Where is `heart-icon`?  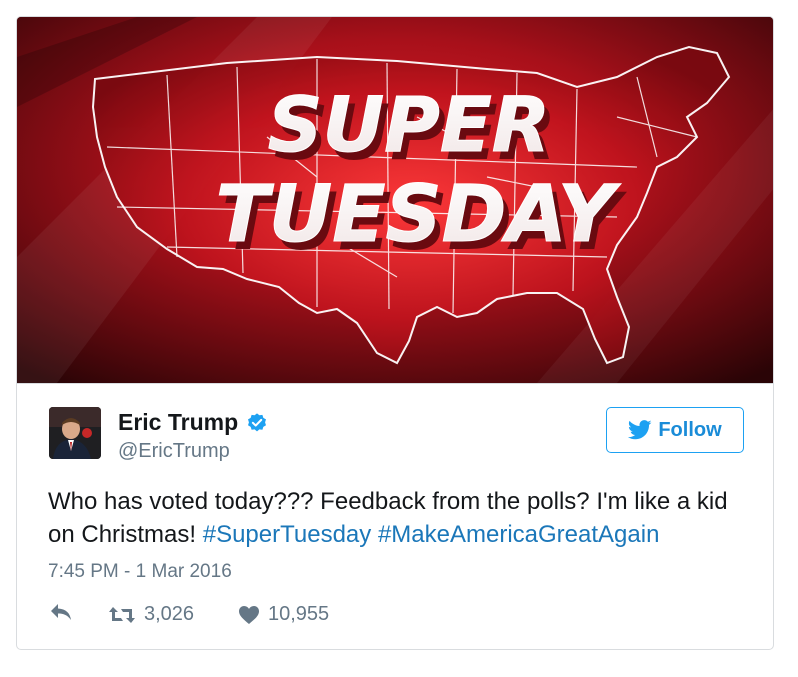
heart-icon is located at coordinates (249, 614).